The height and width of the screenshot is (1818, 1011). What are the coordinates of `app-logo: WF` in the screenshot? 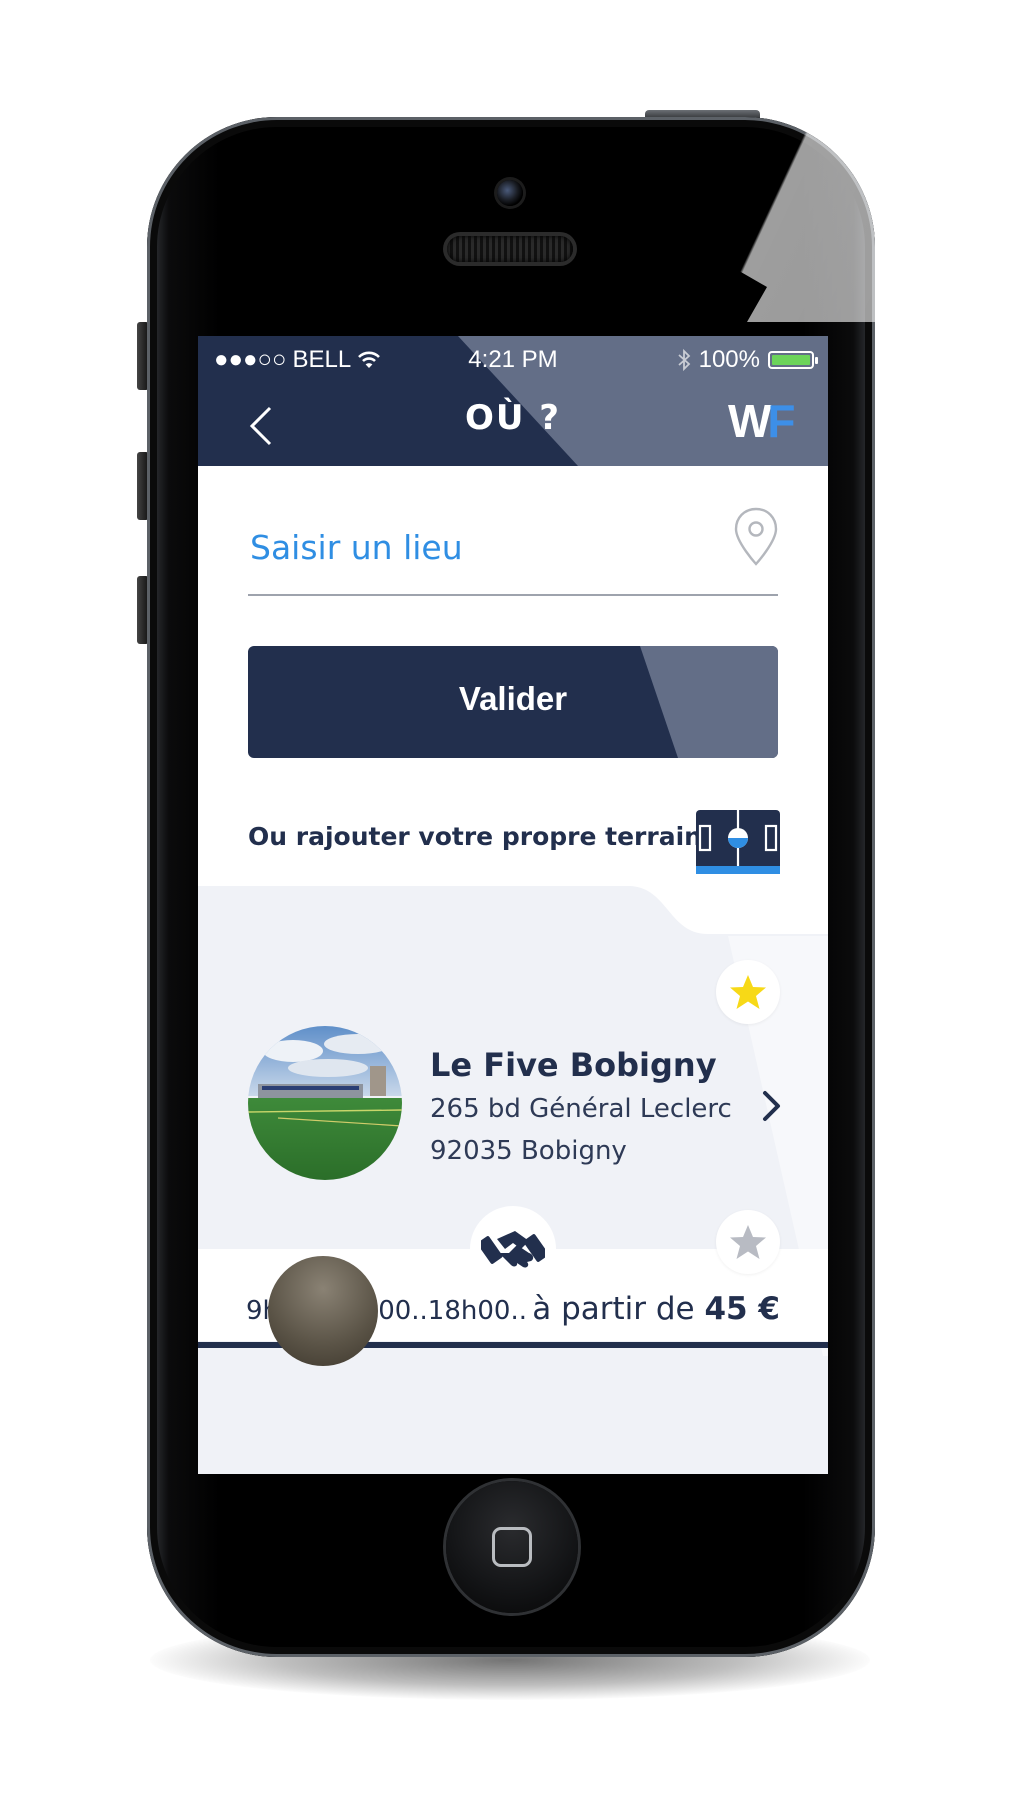 It's located at (762, 421).